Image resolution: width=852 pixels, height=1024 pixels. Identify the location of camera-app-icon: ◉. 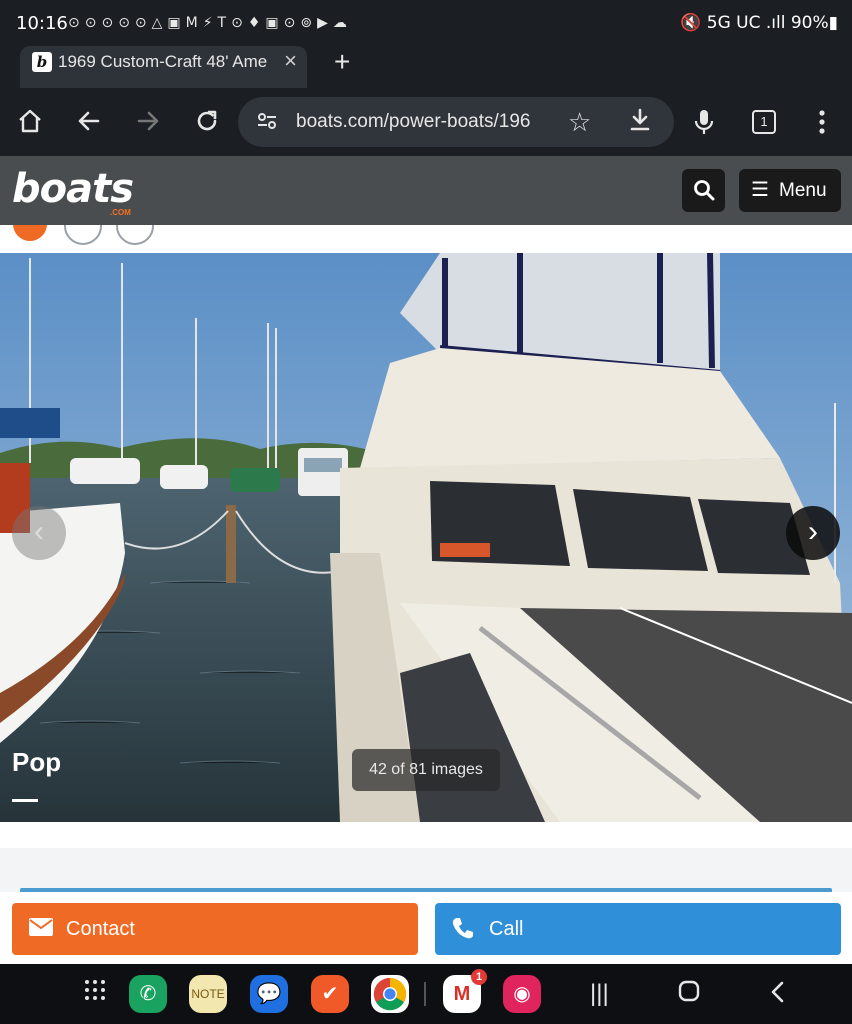
(522, 994).